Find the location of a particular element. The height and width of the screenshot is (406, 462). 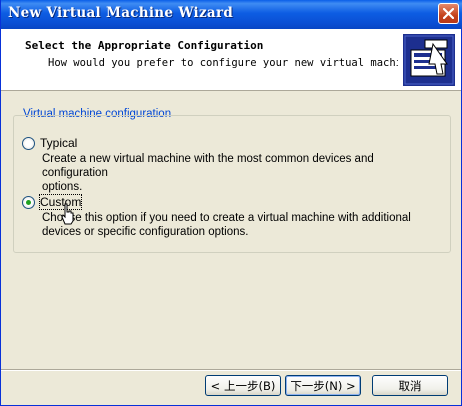

next-button: 下一步(N) > is located at coordinates (323, 385).